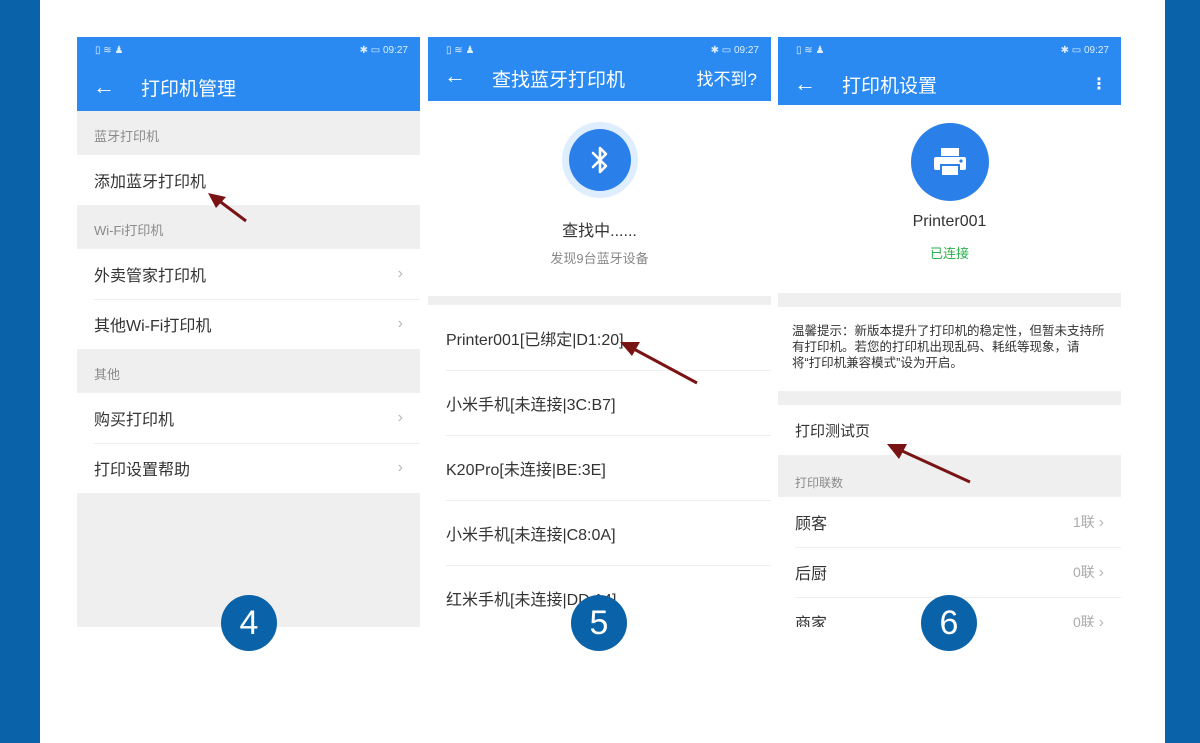  I want to click on bluetooth-halo, so click(599, 160).